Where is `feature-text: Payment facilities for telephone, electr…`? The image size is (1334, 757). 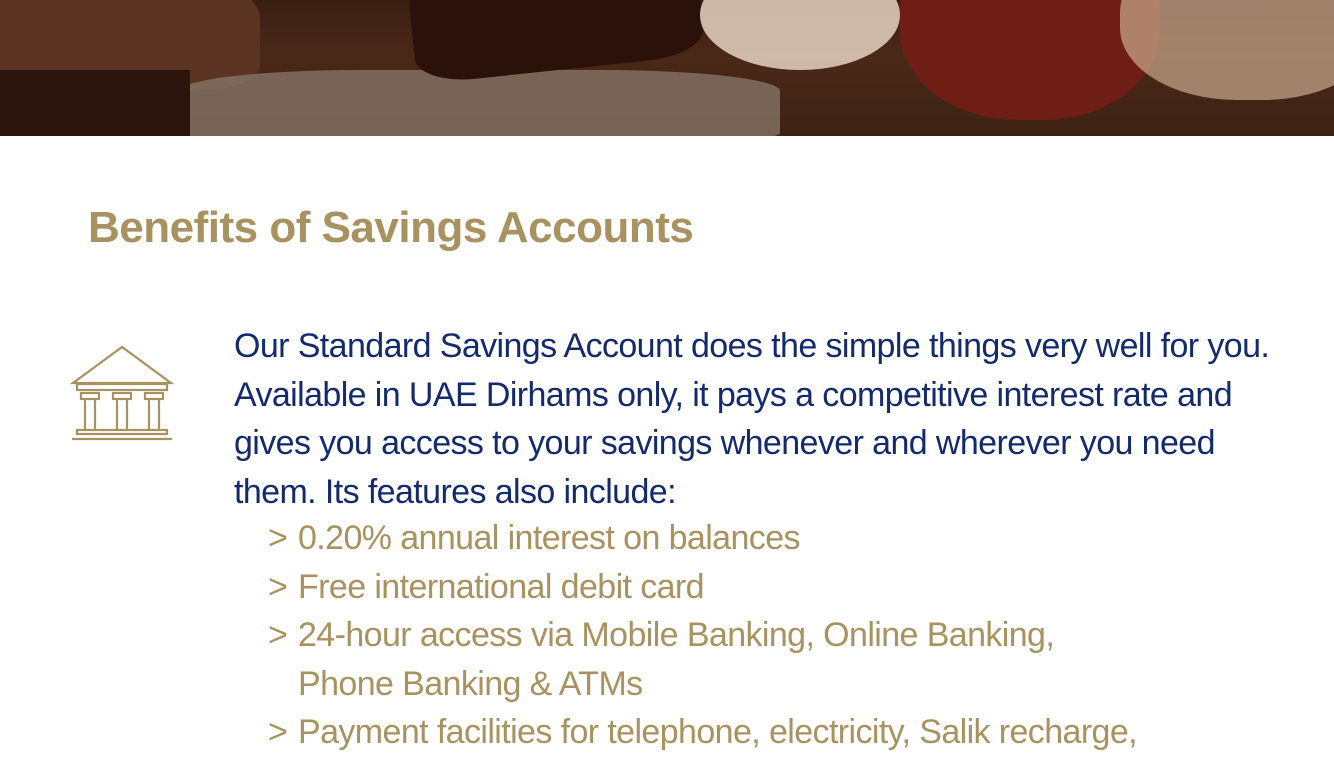
feature-text: Payment facilities for telephone, electr… is located at coordinates (718, 732).